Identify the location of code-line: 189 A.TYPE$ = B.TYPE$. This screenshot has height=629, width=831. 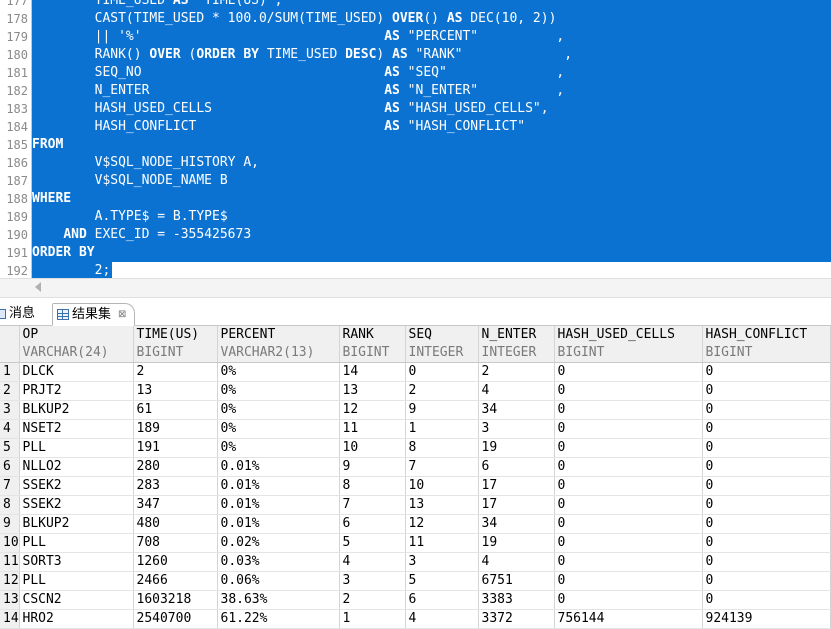
(415, 217).